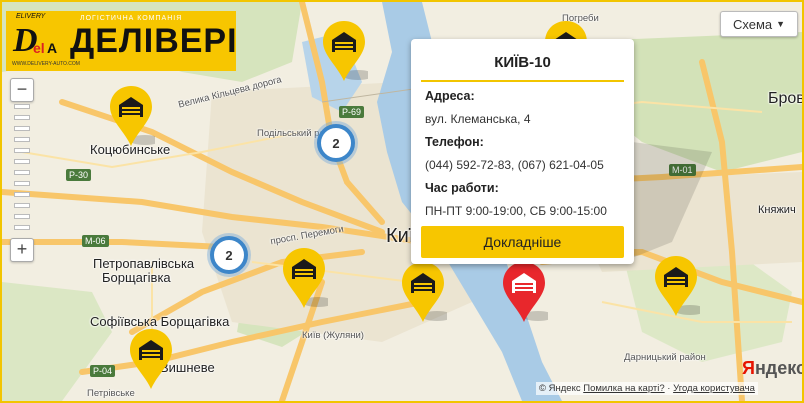 The width and height of the screenshot is (804, 403). I want to click on report-error-link: Помилка на карті?, so click(623, 388).